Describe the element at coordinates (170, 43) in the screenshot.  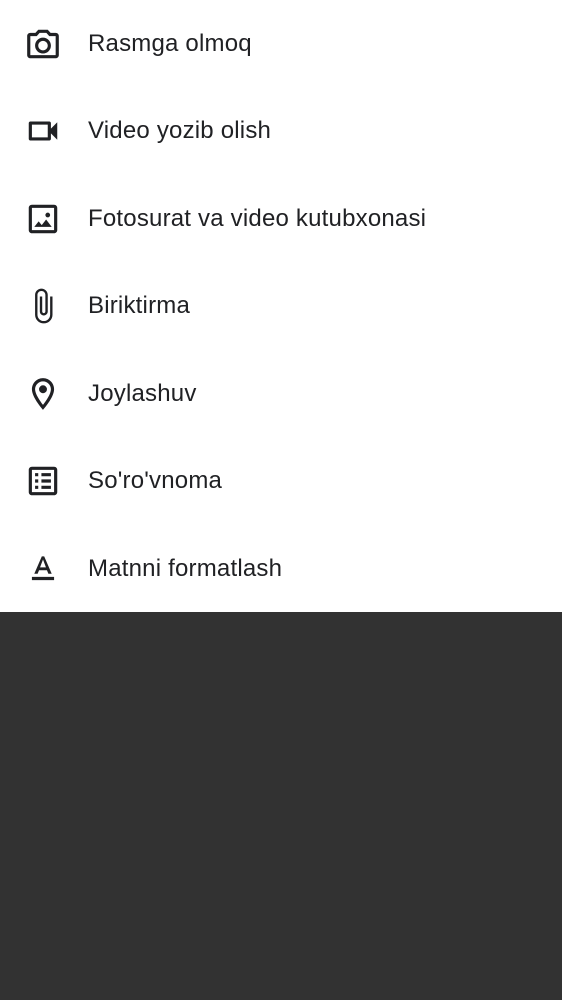
I see `menu-item-label: Rasmga olmoq` at that location.